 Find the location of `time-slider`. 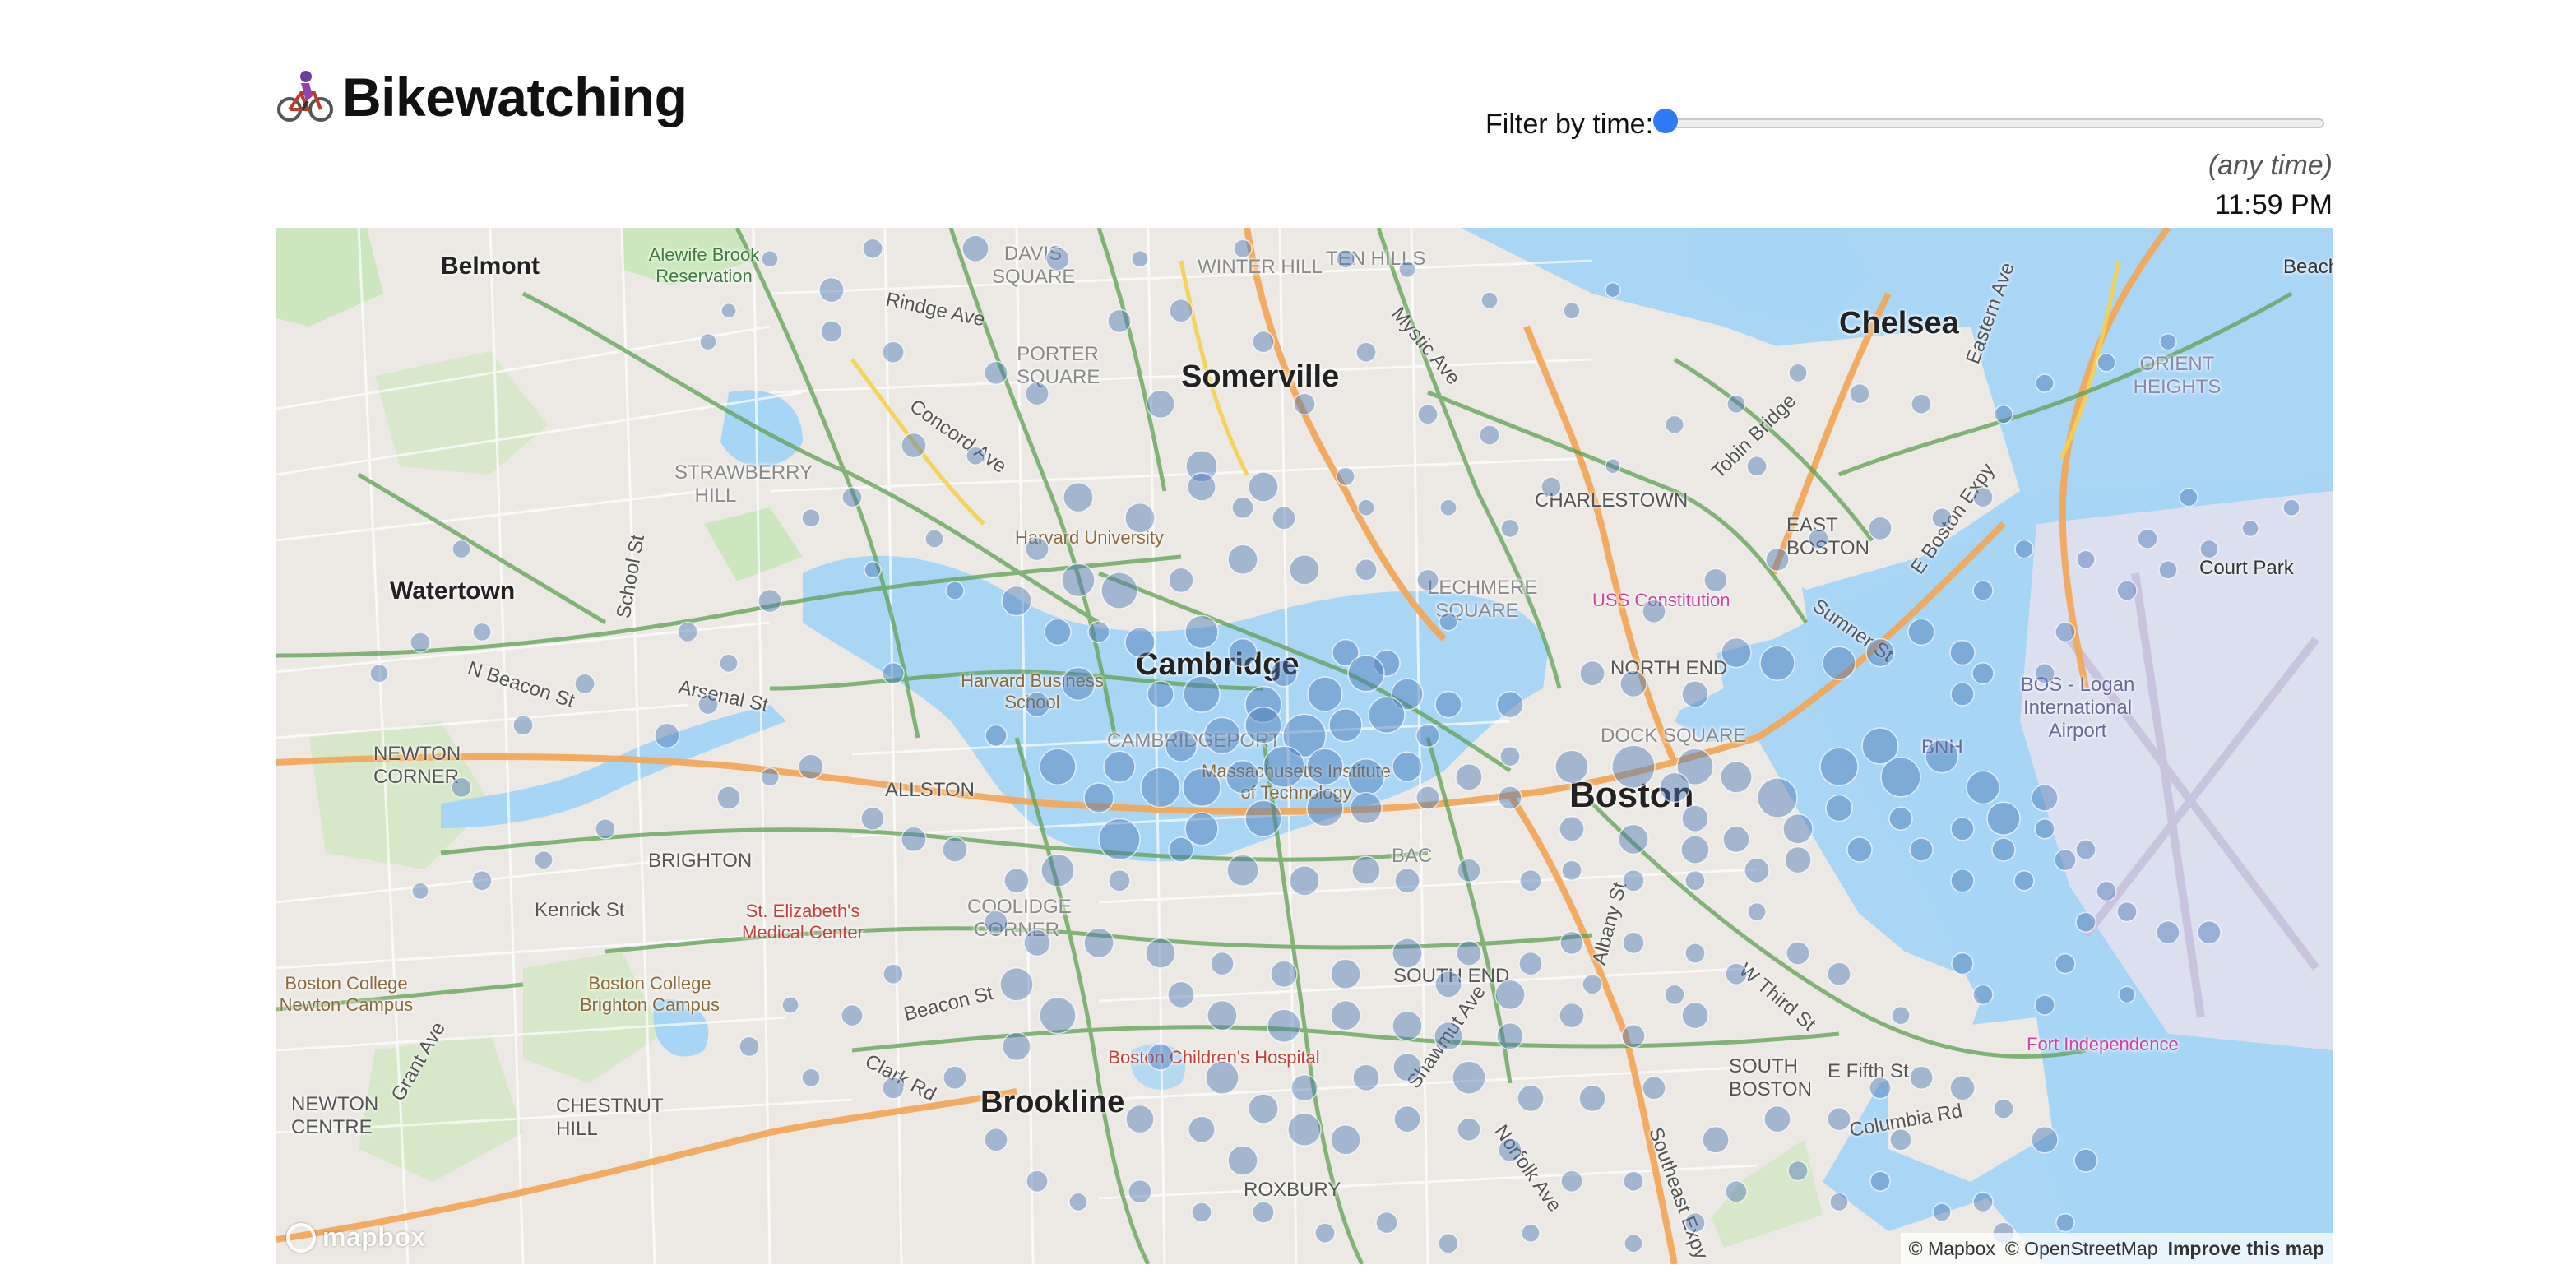

time-slider is located at coordinates (1988, 121).